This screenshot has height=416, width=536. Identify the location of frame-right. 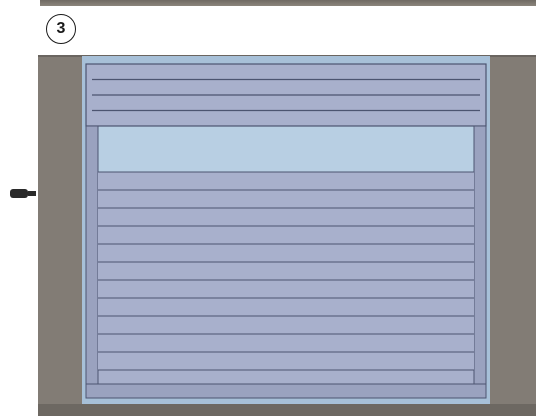
(480, 262).